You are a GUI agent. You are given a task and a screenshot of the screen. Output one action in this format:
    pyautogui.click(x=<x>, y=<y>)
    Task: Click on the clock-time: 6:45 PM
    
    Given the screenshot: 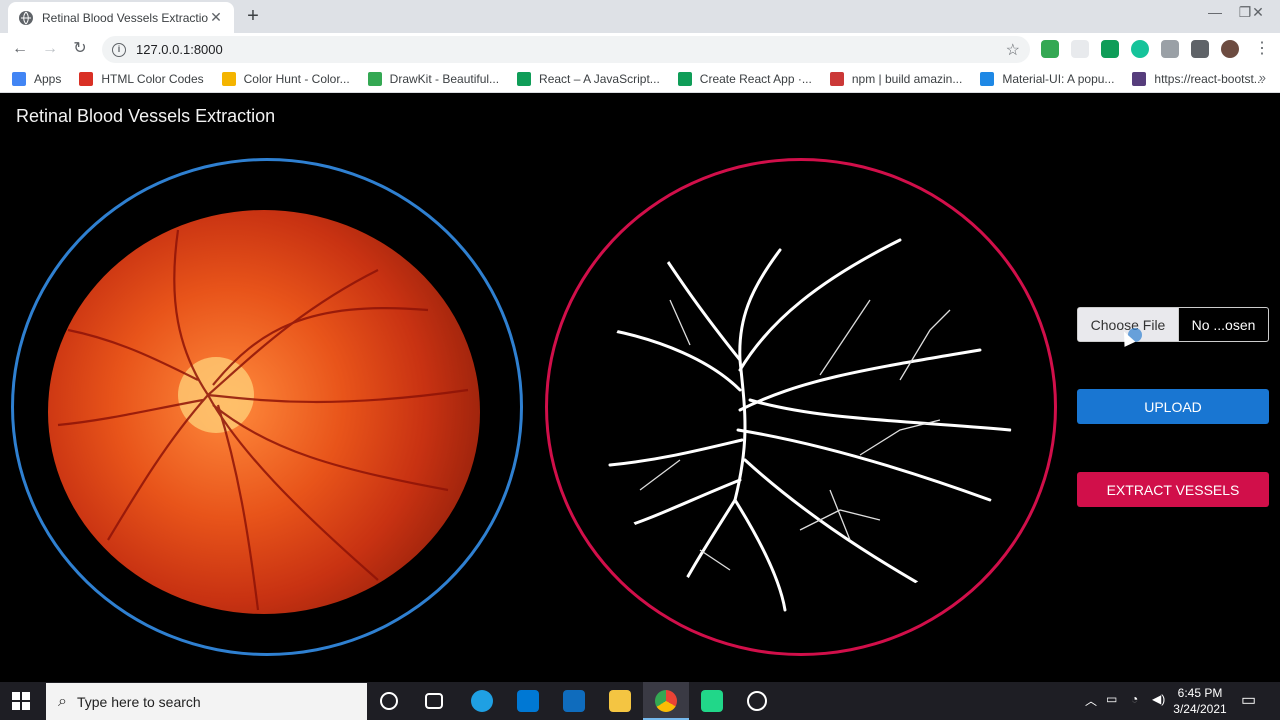 What is the action you would take?
    pyautogui.click(x=1200, y=693)
    